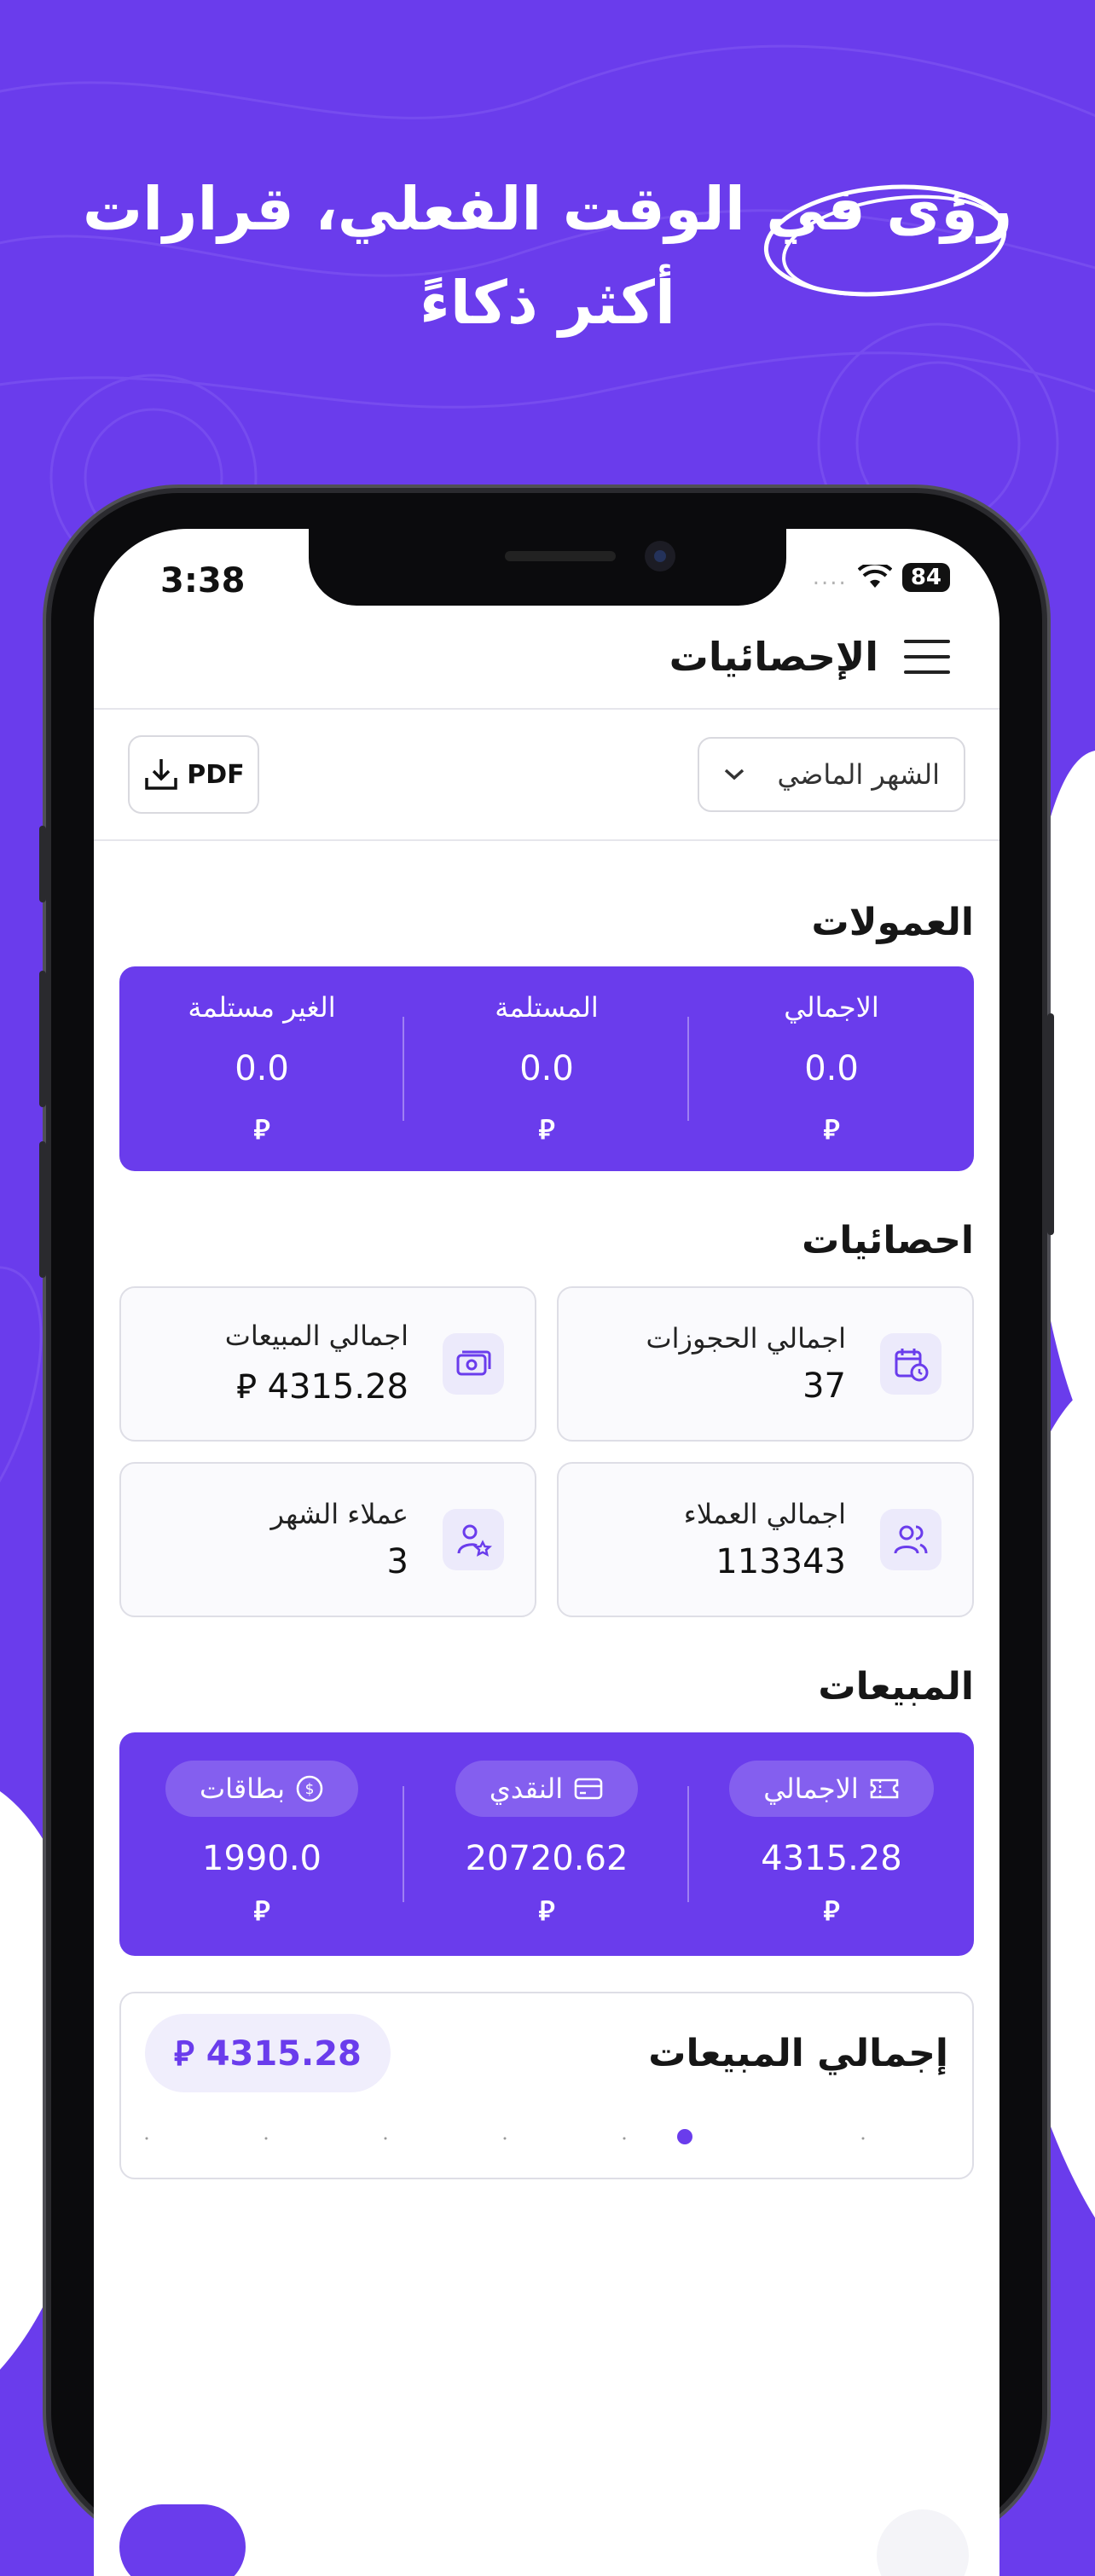 The height and width of the screenshot is (2576, 1095). I want to click on volume-down-button, so click(43, 1209).